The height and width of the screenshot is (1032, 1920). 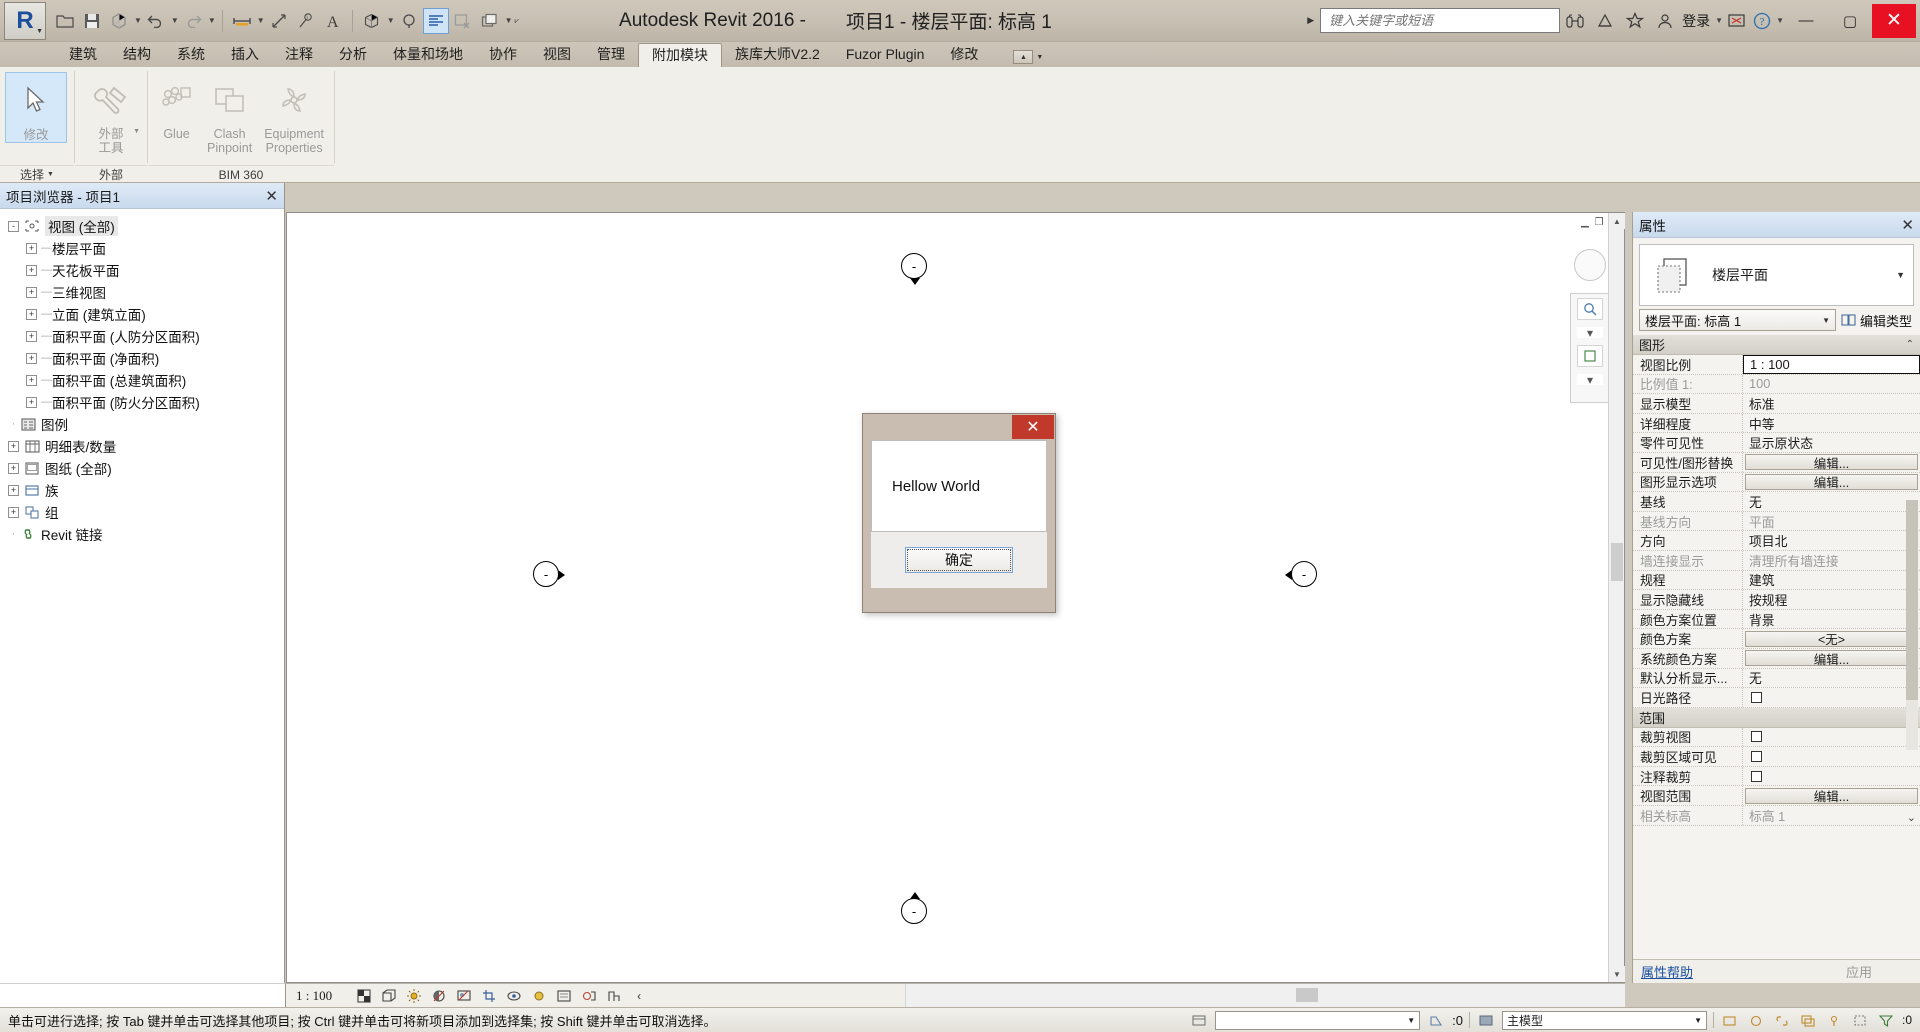 What do you see at coordinates (1310, 20) in the screenshot?
I see `chevron-right-icon: ▶` at bounding box center [1310, 20].